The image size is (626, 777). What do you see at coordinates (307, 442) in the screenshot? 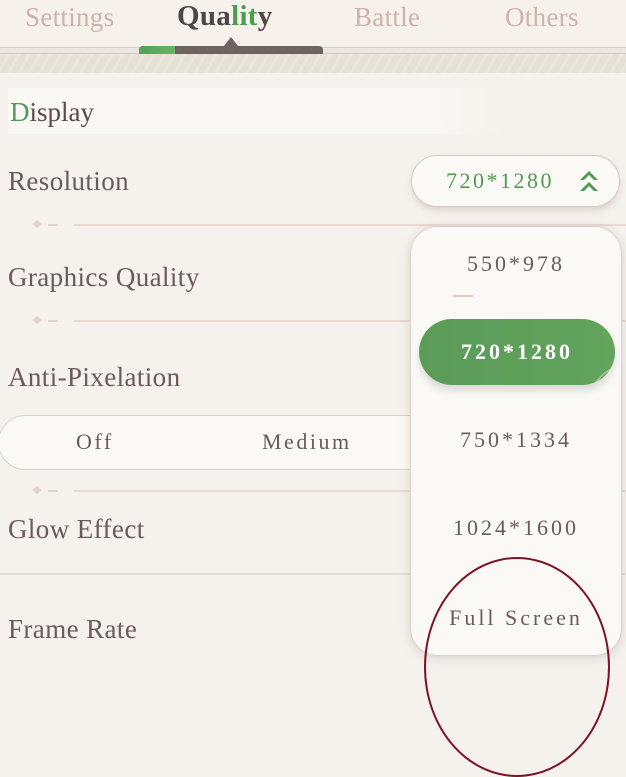
I see `anti-pixelation-option-medium: Medium` at bounding box center [307, 442].